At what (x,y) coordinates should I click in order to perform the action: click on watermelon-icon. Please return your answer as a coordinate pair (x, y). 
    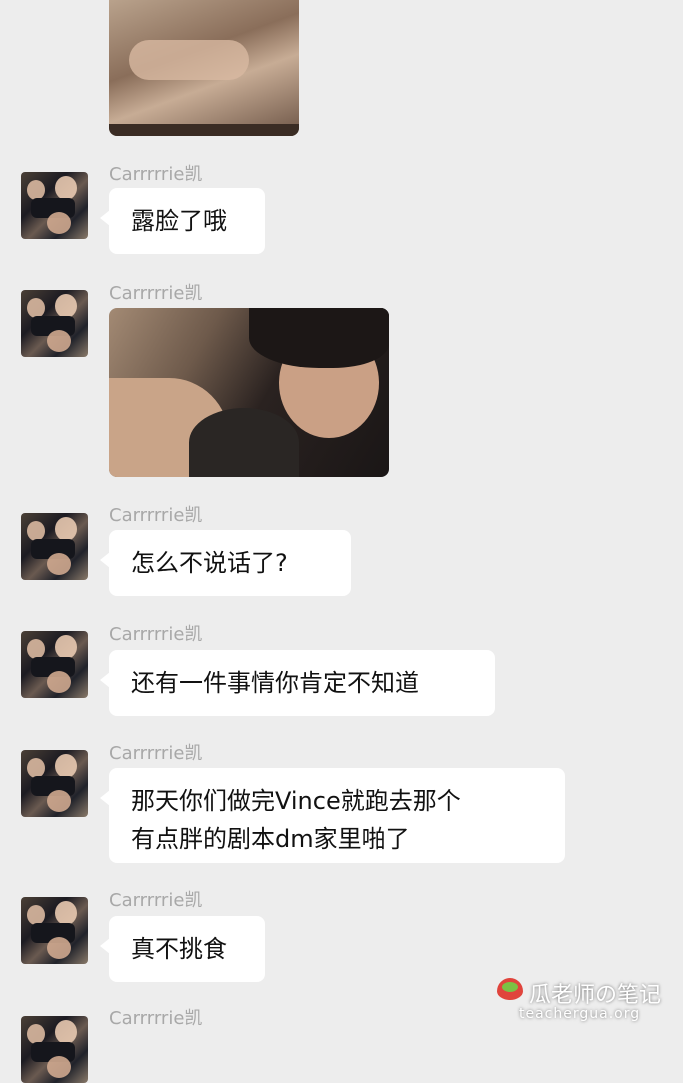
    Looking at the image, I should click on (510, 989).